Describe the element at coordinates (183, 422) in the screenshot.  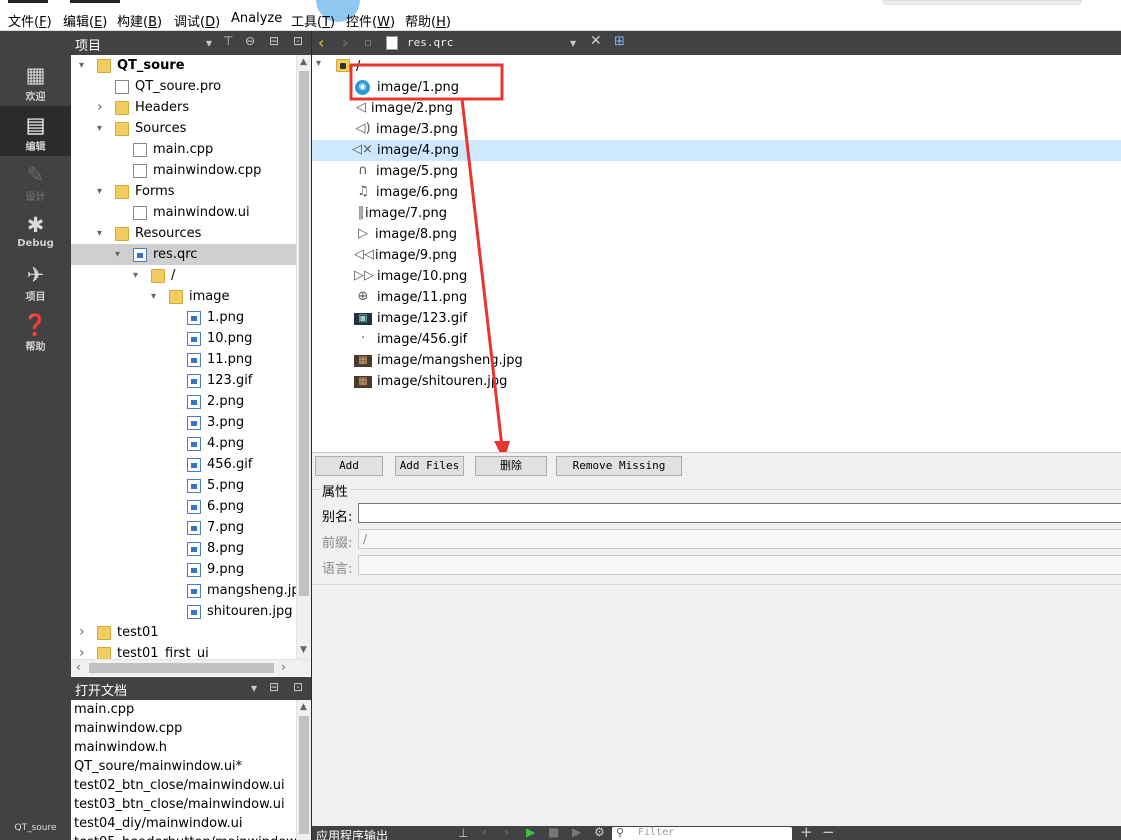
I see `project-tree-item: 3.png` at that location.